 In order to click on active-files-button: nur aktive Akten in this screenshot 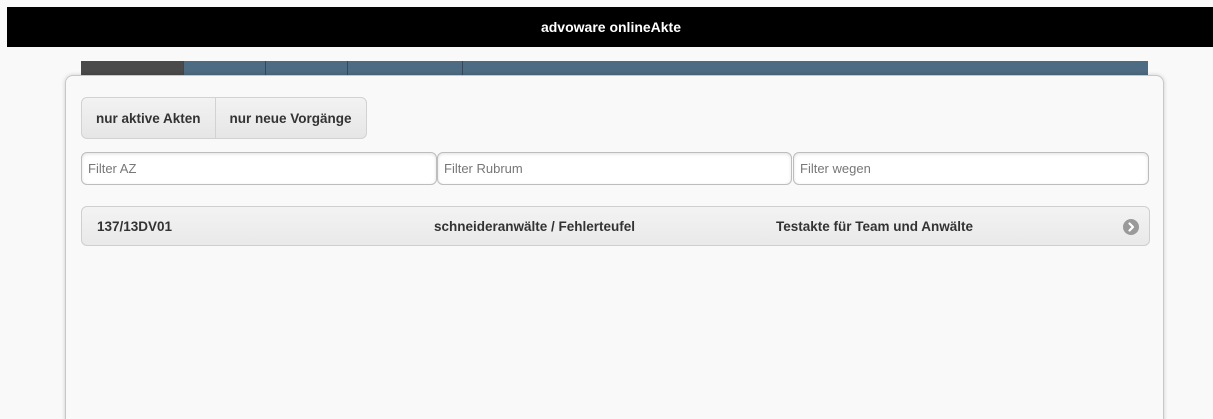, I will do `click(148, 118)`.